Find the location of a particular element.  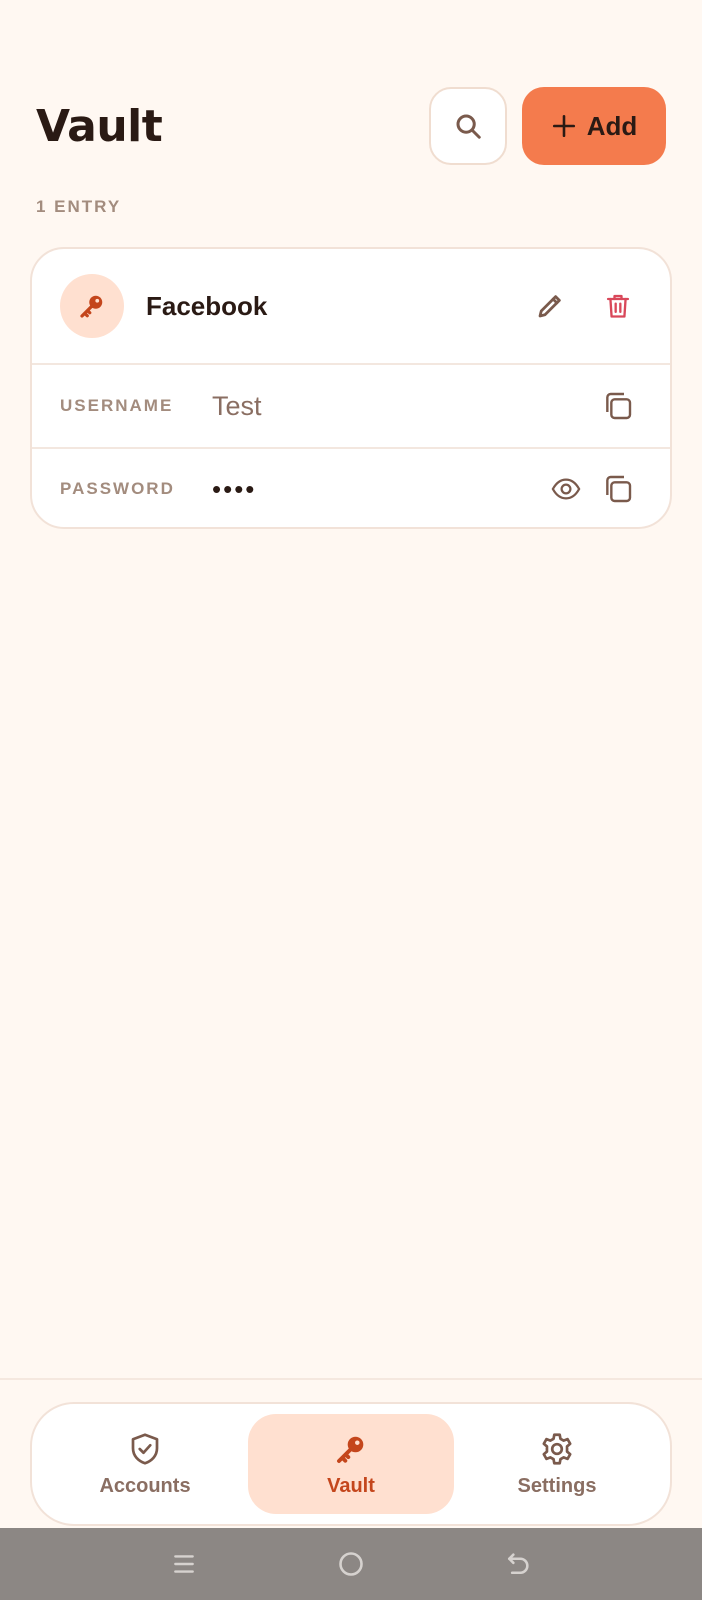

edit-button is located at coordinates (550, 306).